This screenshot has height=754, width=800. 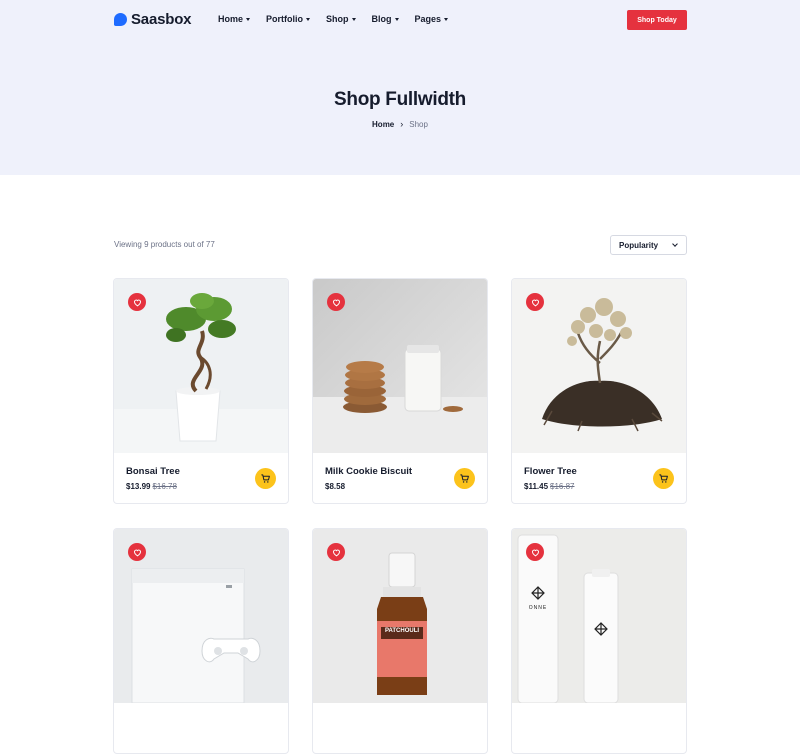 I want to click on main-nav: Home Portfolio Shop Blog Pages, so click(x=341, y=19).